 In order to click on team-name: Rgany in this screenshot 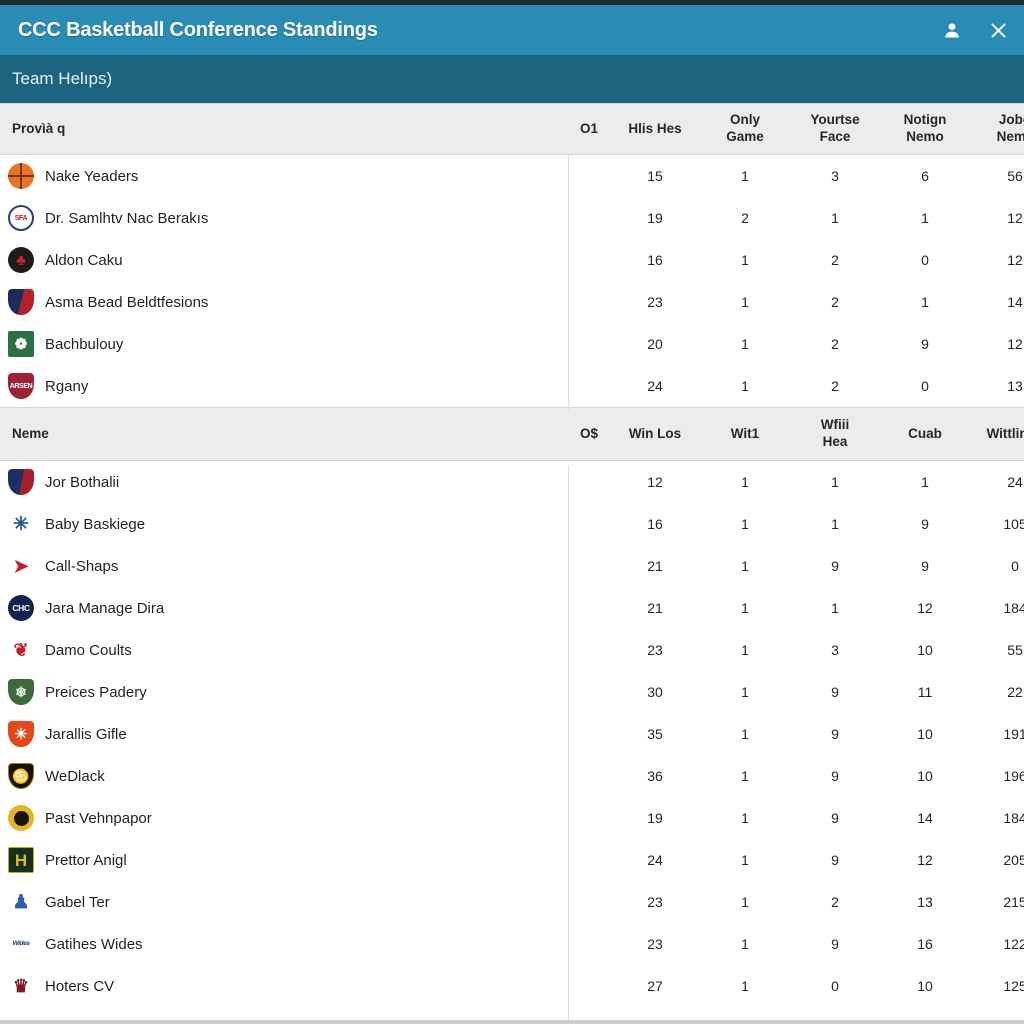, I will do `click(67, 386)`.